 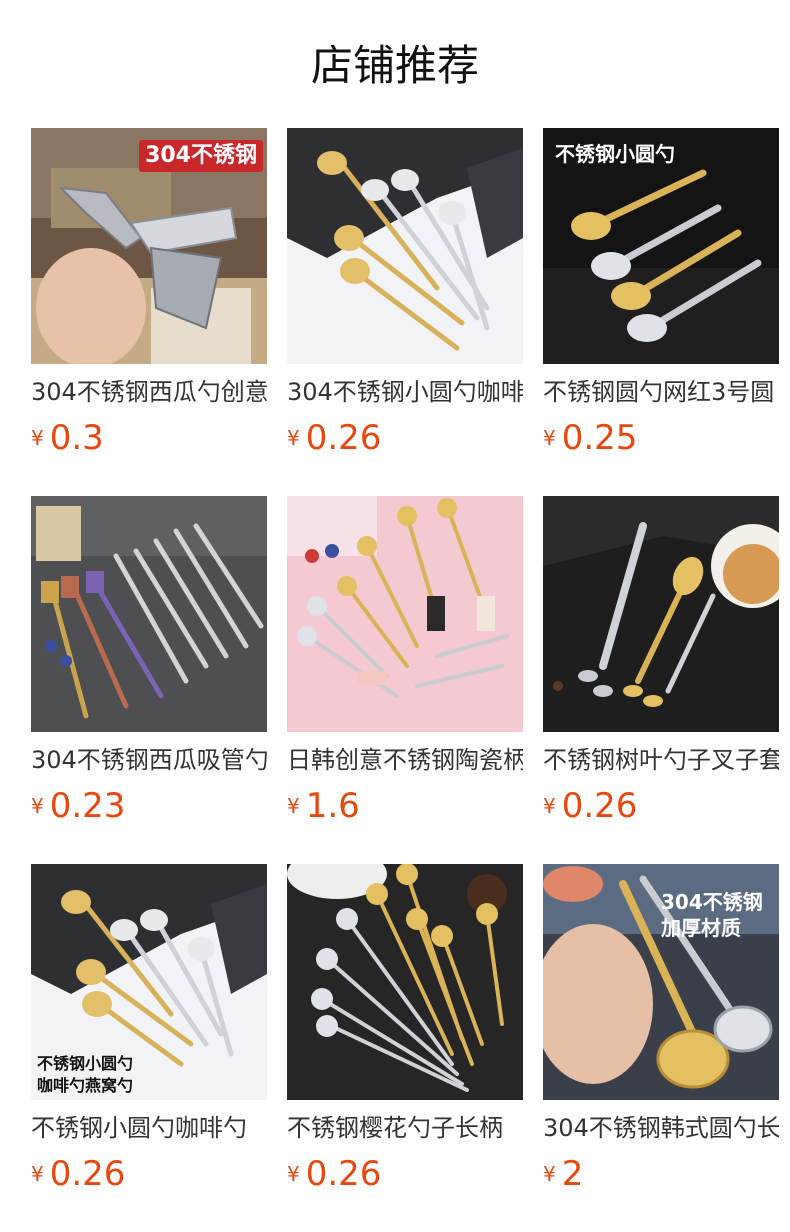 I want to click on product-image: 304不锈钢, so click(x=149, y=246).